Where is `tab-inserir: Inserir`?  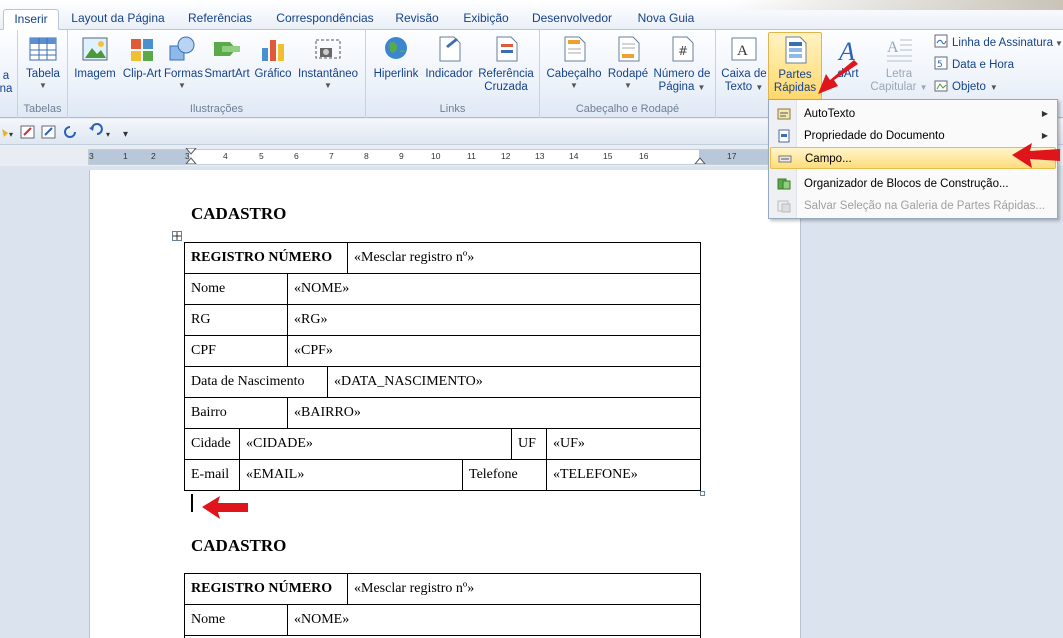
tab-inserir: Inserir is located at coordinates (31, 19).